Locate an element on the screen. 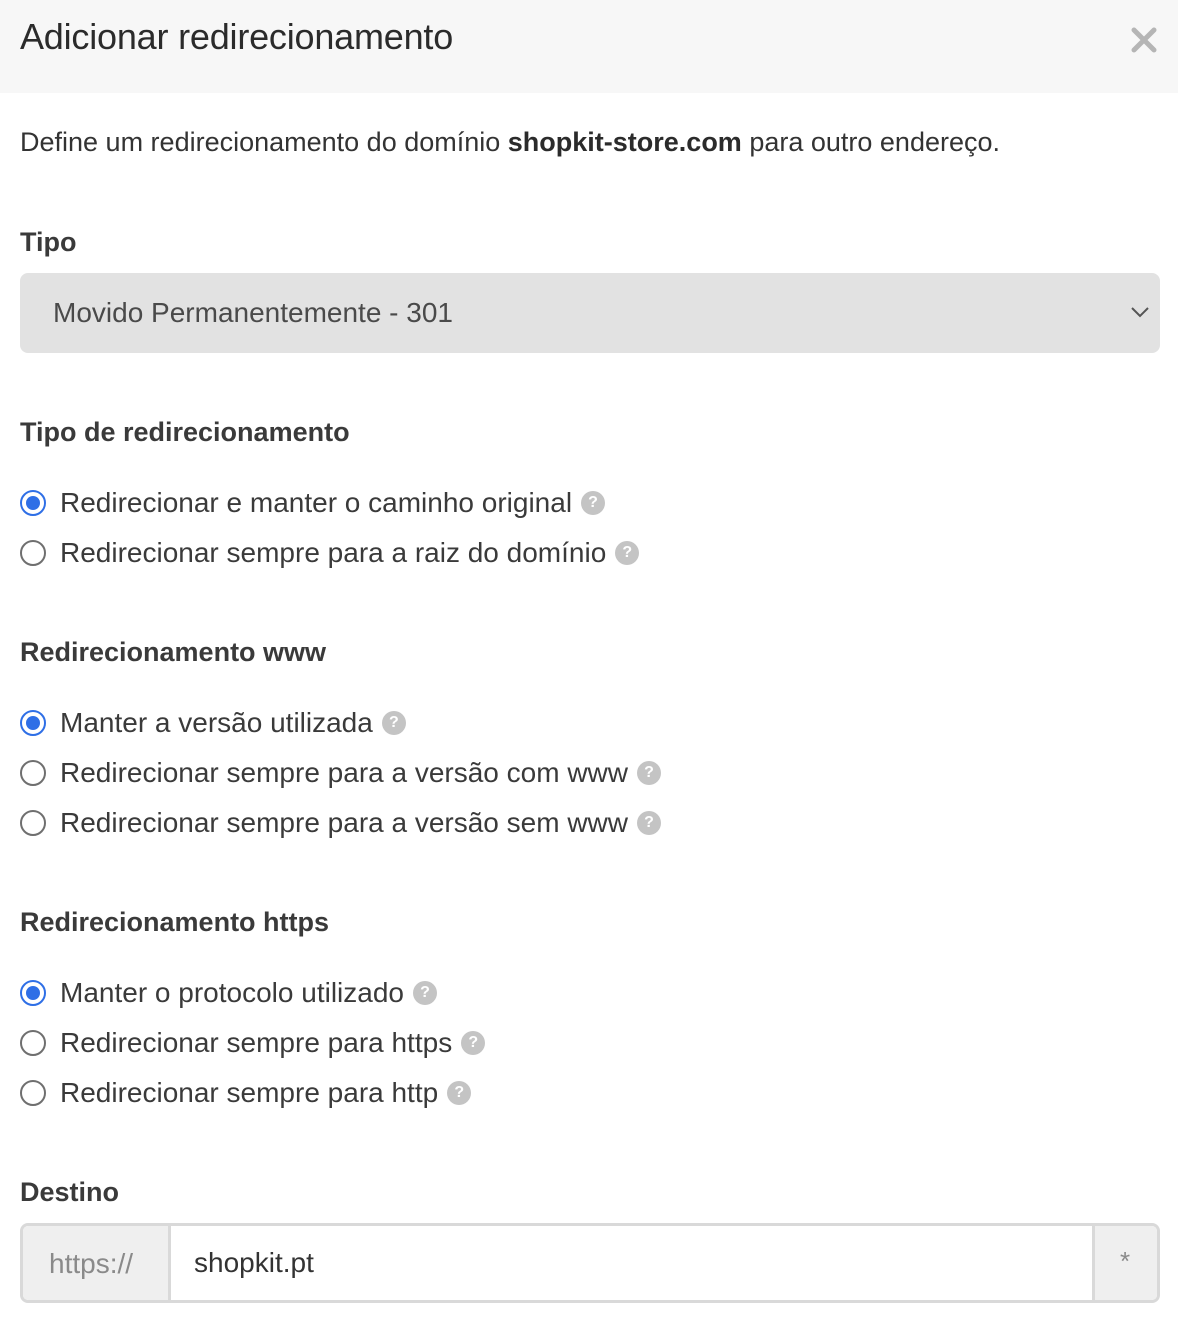 Image resolution: width=1178 pixels, height=1342 pixels. tipo-label: Tipo is located at coordinates (48, 242).